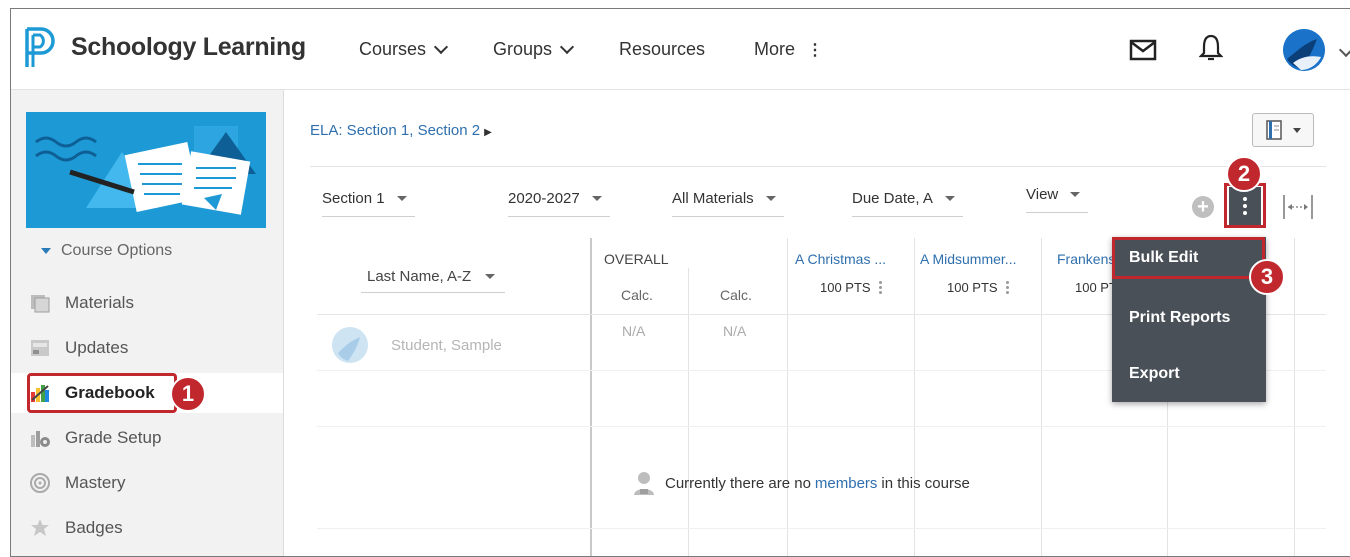 The height and width of the screenshot is (557, 1350). I want to click on nav-groups: Groups, so click(534, 49).